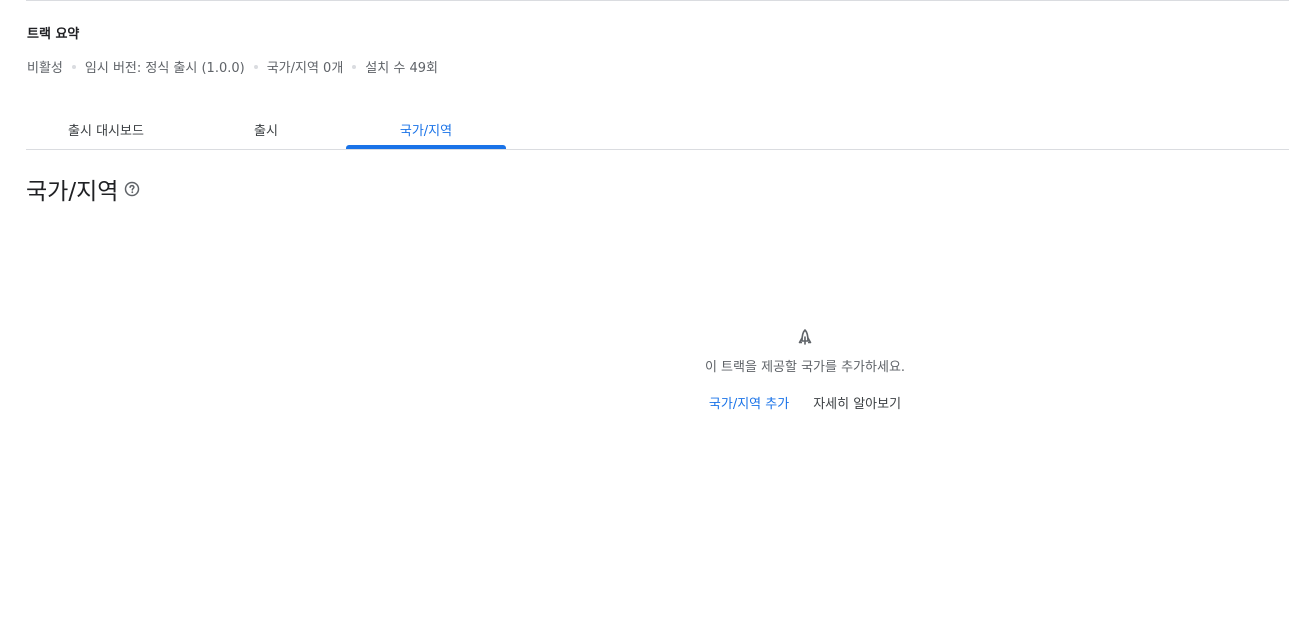  What do you see at coordinates (805, 338) in the screenshot?
I see `rocket-icon` at bounding box center [805, 338].